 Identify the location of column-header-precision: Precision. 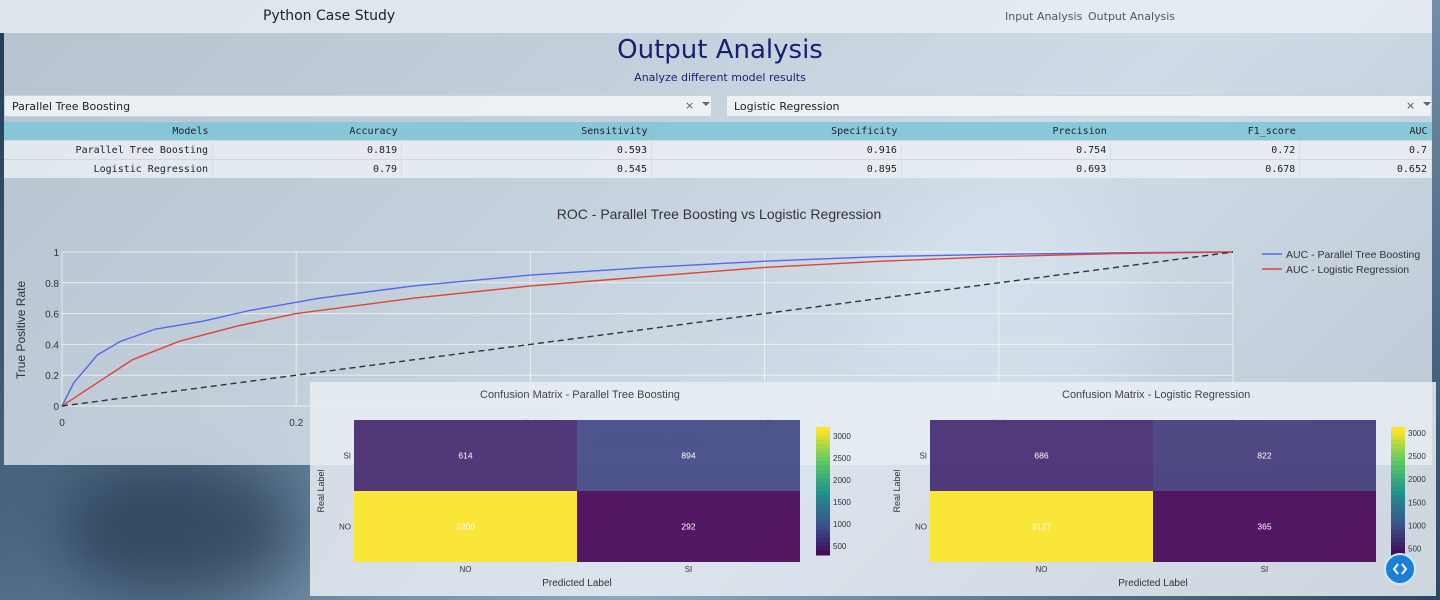
(1006, 131).